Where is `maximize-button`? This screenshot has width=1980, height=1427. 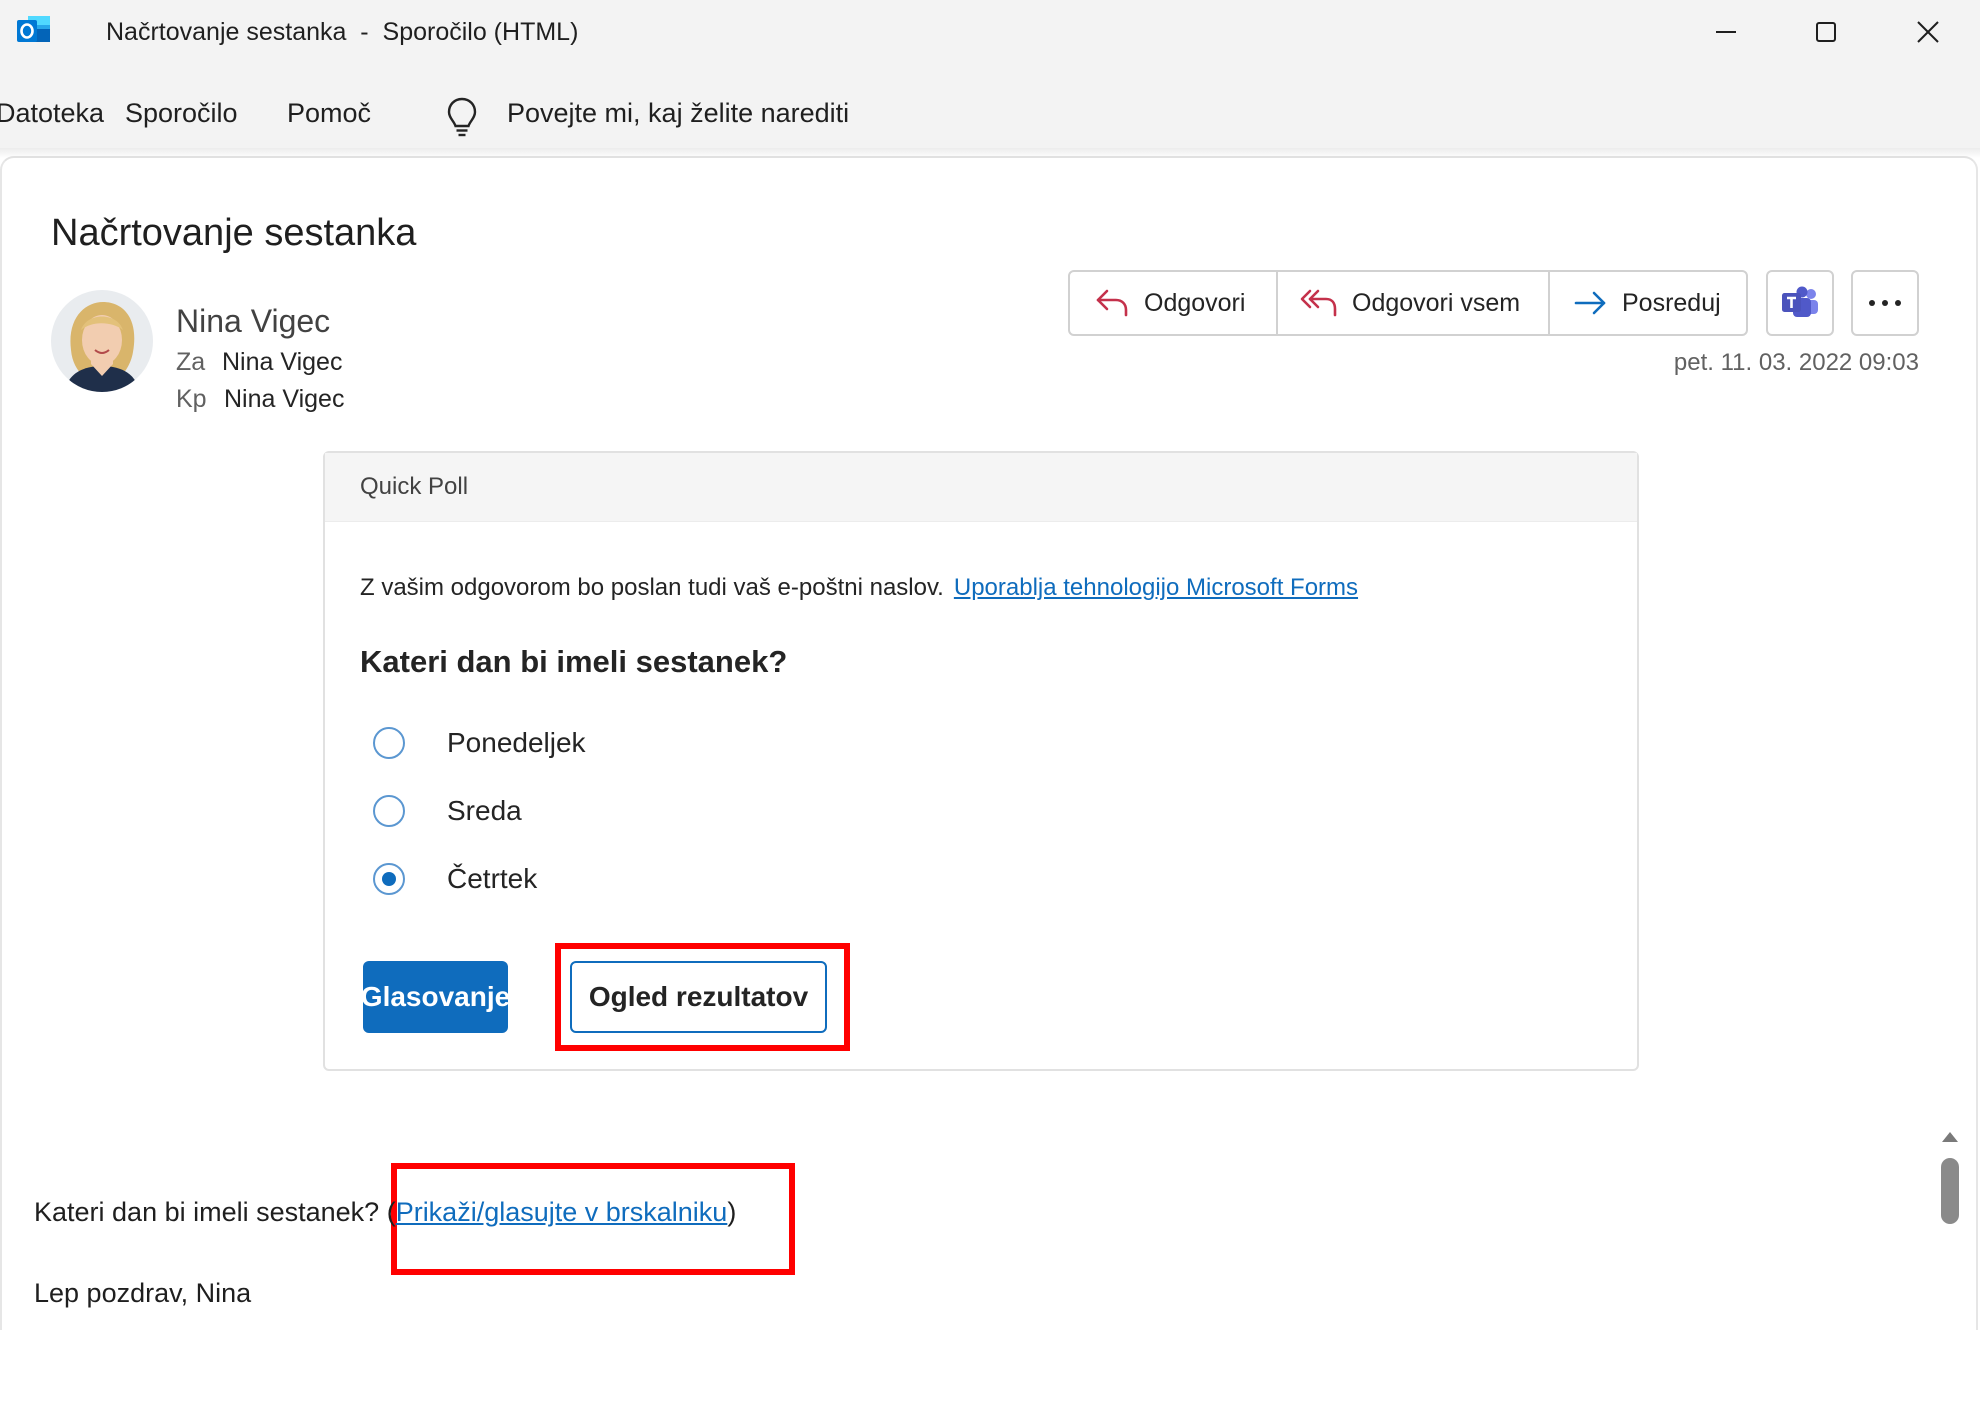 maximize-button is located at coordinates (1826, 32).